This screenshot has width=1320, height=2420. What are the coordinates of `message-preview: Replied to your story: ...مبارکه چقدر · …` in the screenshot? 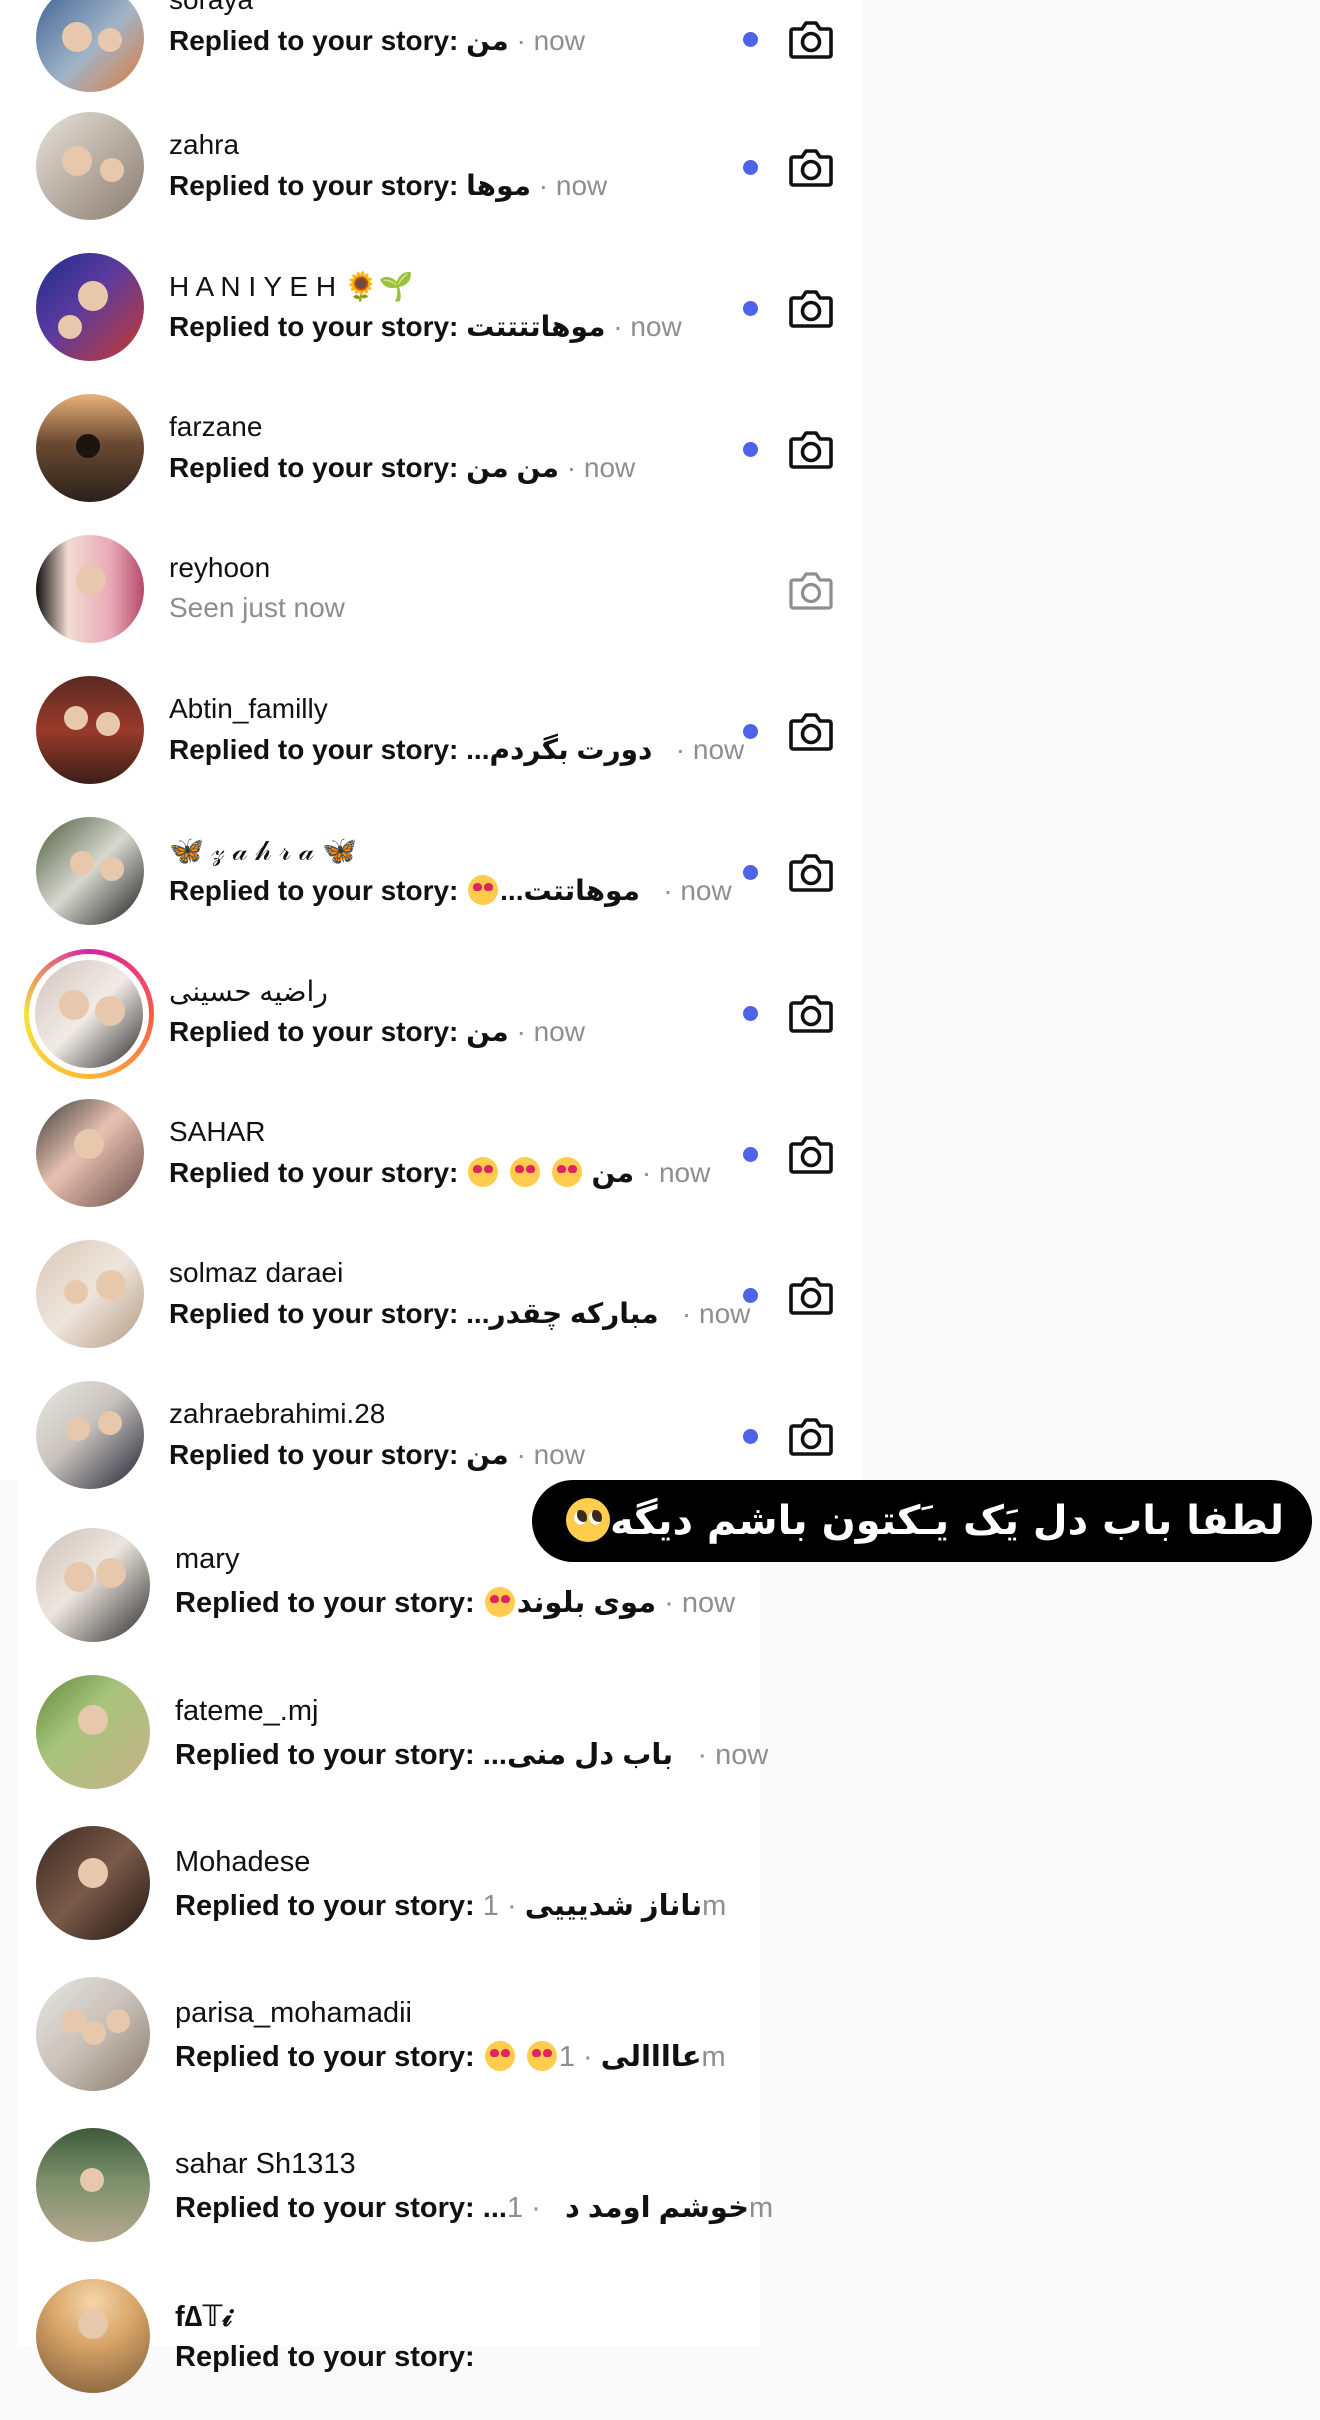 It's located at (460, 1313).